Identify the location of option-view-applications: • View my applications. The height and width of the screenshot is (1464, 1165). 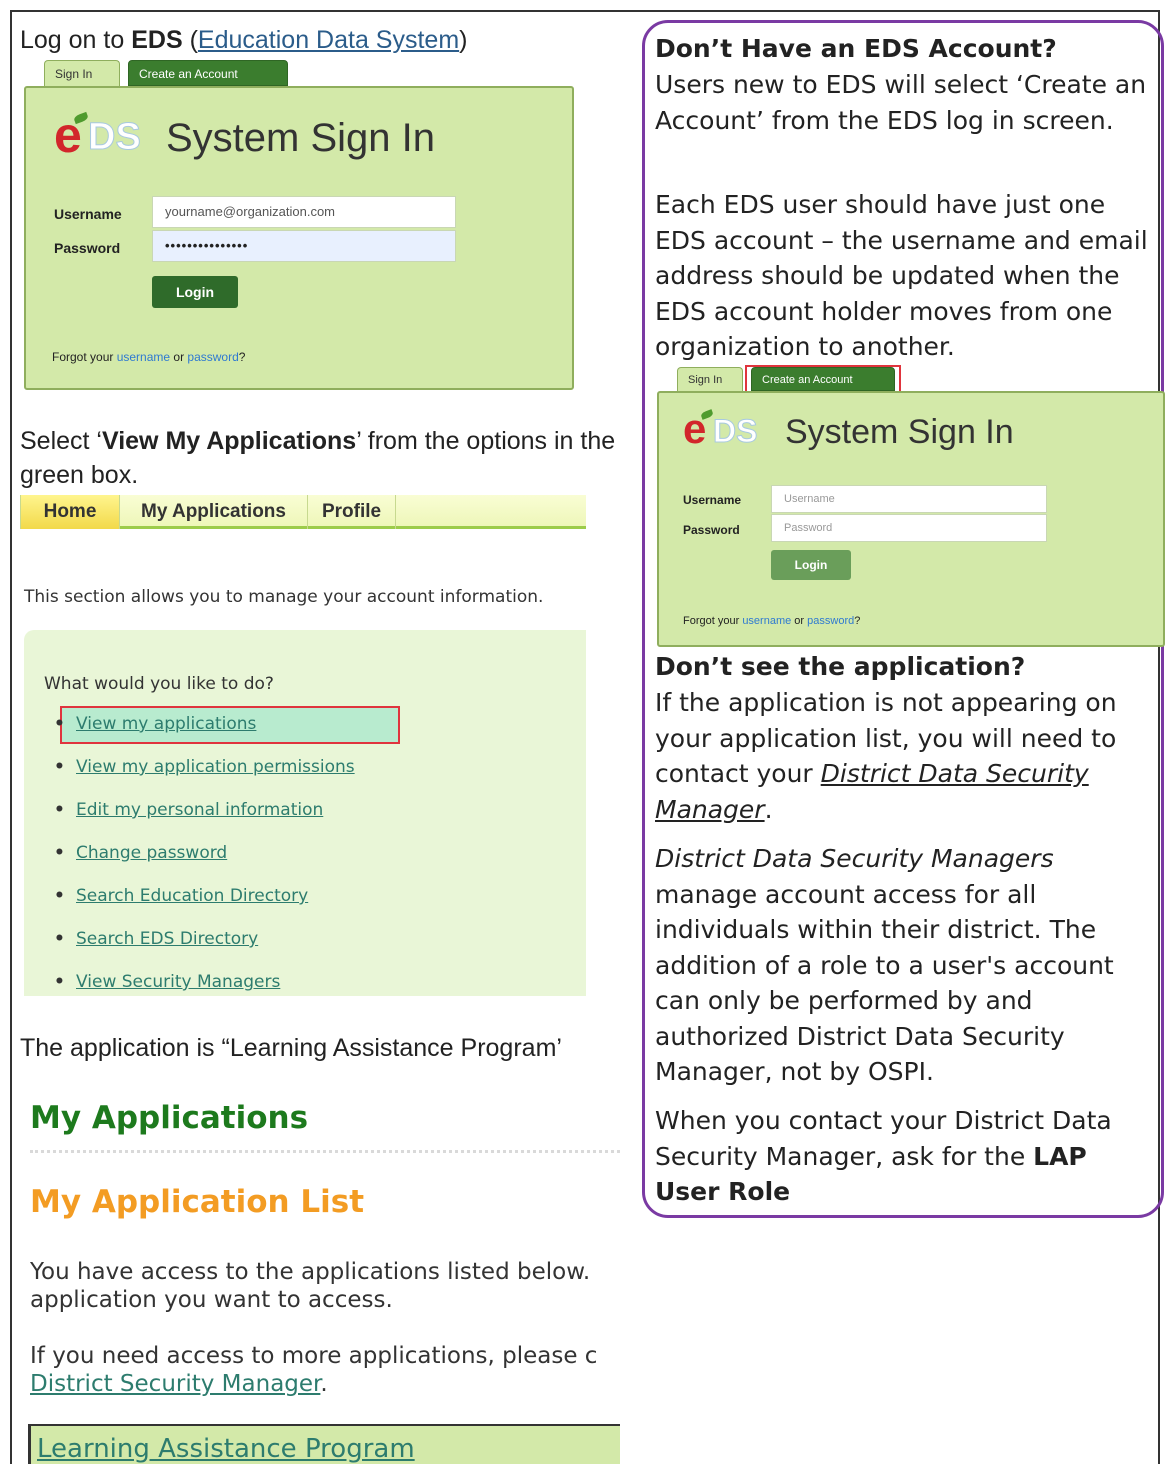
(155, 724).